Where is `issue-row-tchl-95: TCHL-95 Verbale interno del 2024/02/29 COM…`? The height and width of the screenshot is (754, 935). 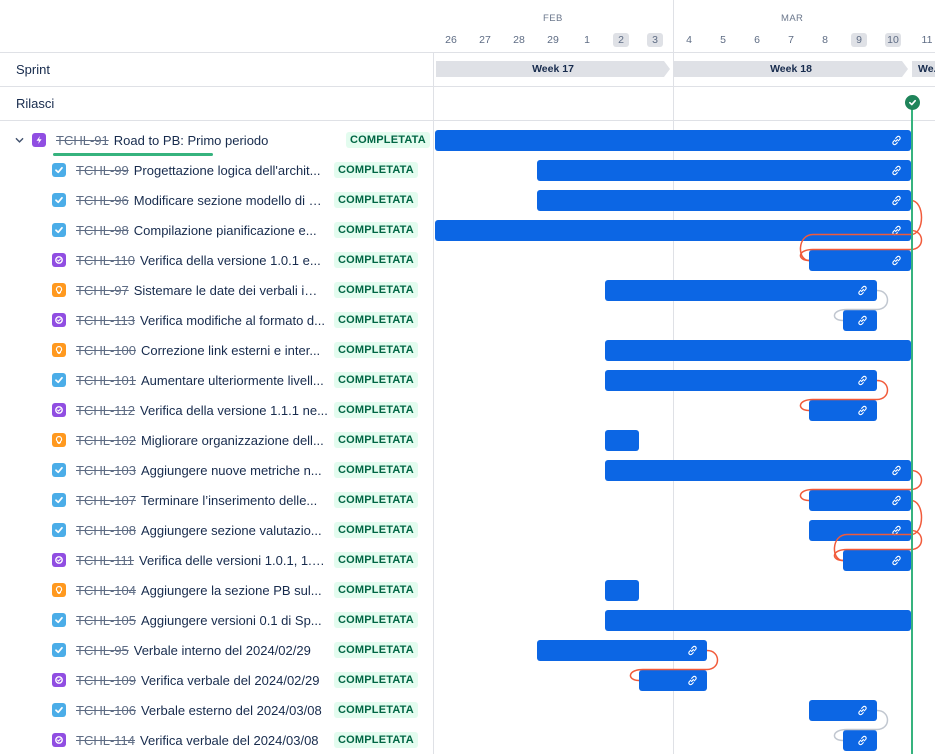
issue-row-tchl-95: TCHL-95 Verbale interno del 2024/02/29 COM… is located at coordinates (217, 650).